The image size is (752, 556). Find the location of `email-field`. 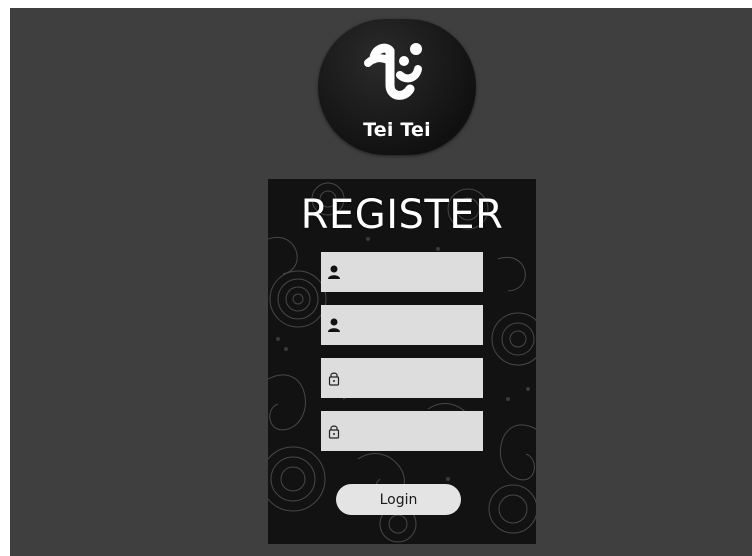

email-field is located at coordinates (402, 325).